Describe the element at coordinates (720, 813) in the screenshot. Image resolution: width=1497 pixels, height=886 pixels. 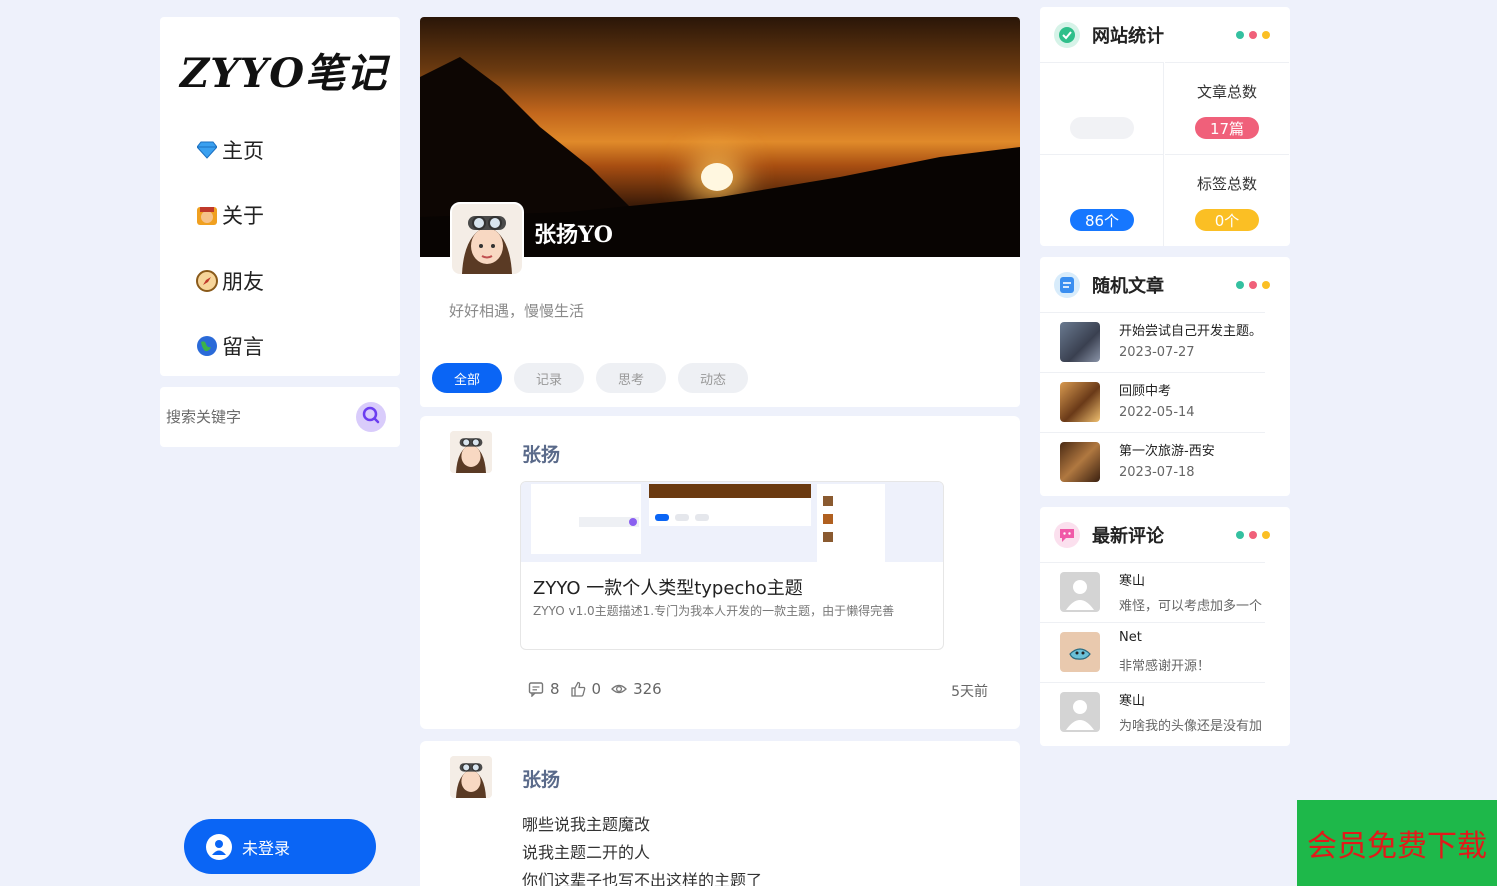
I see `post-card: 张扬 哪些说我主题魔改 说我主题二开的人 你们这辈子也写不出这样的主题了` at that location.